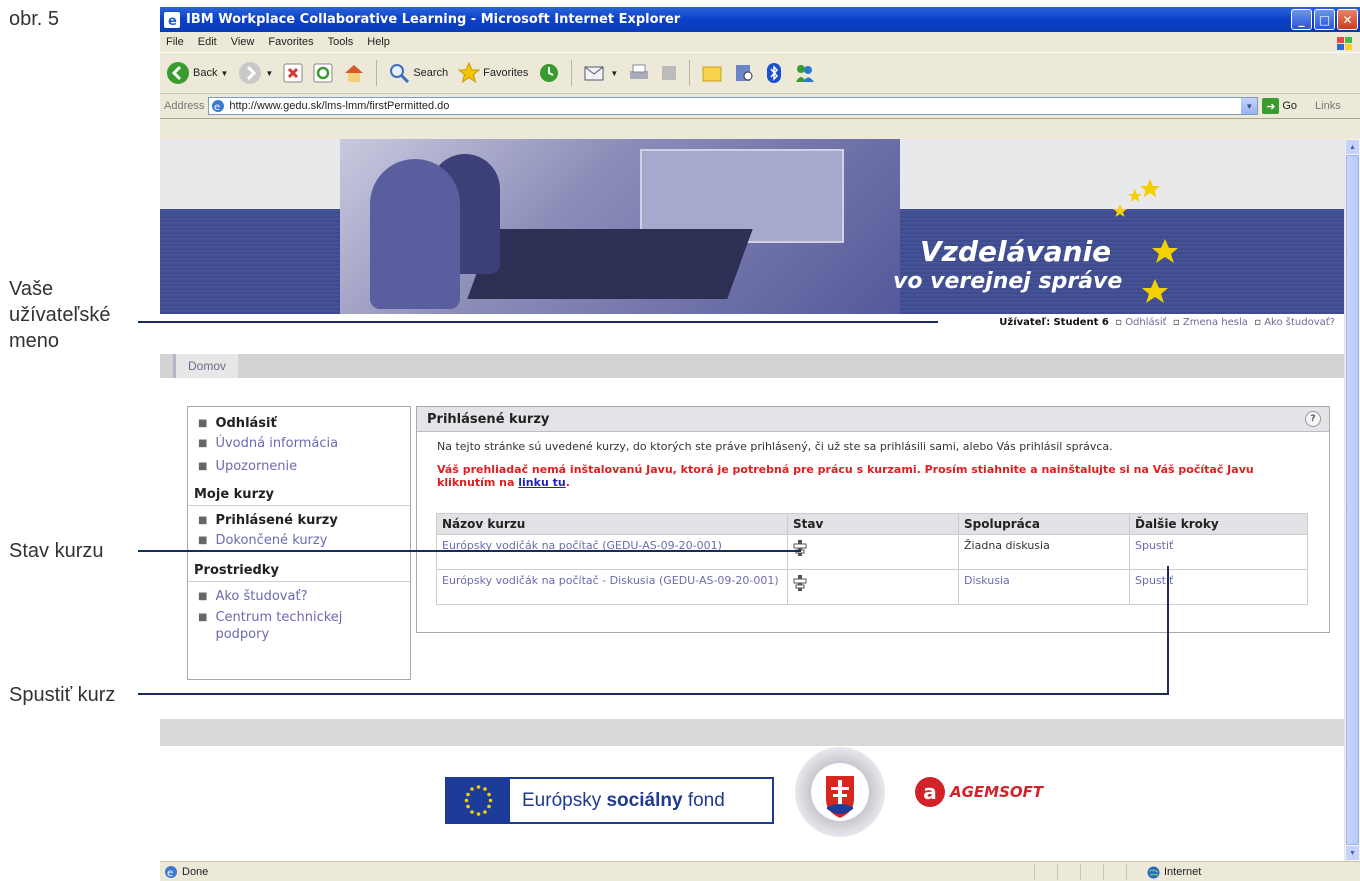 This screenshot has height=881, width=1360. What do you see at coordinates (34, 19) in the screenshot?
I see `figure-label: obr. 5` at bounding box center [34, 19].